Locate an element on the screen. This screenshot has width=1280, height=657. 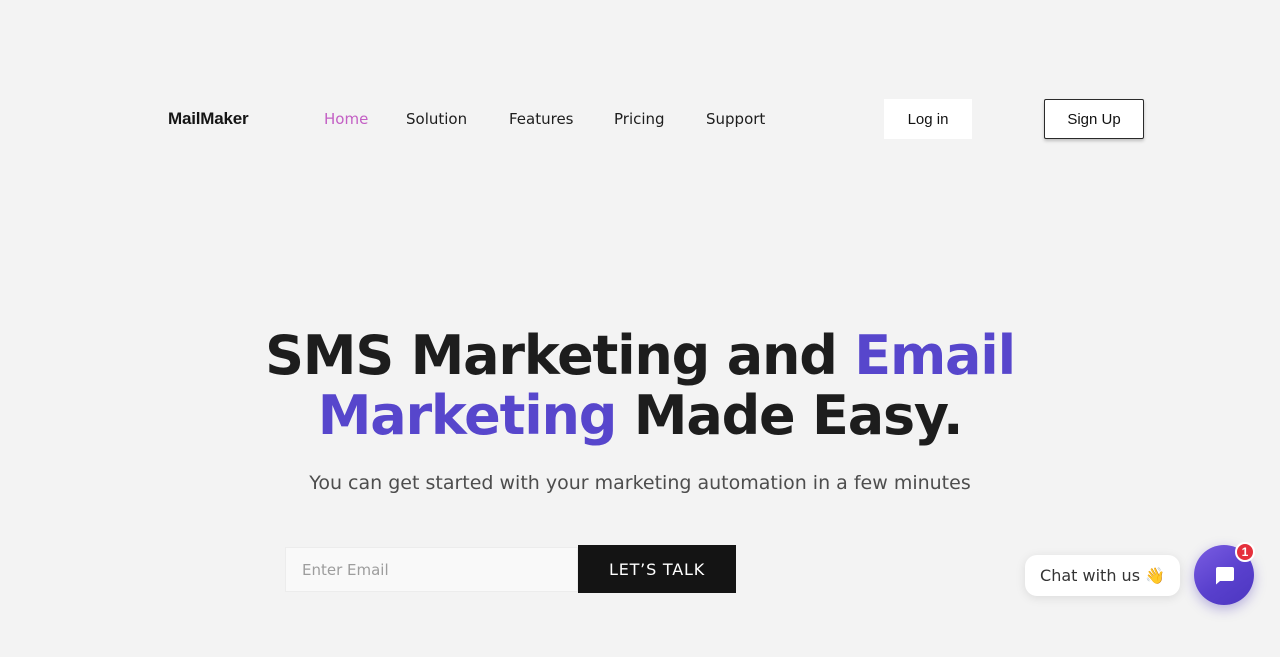
nav-item-support: Support is located at coordinates (735, 119).